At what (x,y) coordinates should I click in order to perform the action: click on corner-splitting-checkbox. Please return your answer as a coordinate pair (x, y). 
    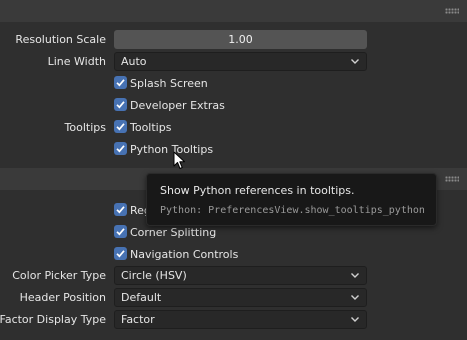
    Looking at the image, I should click on (120, 231).